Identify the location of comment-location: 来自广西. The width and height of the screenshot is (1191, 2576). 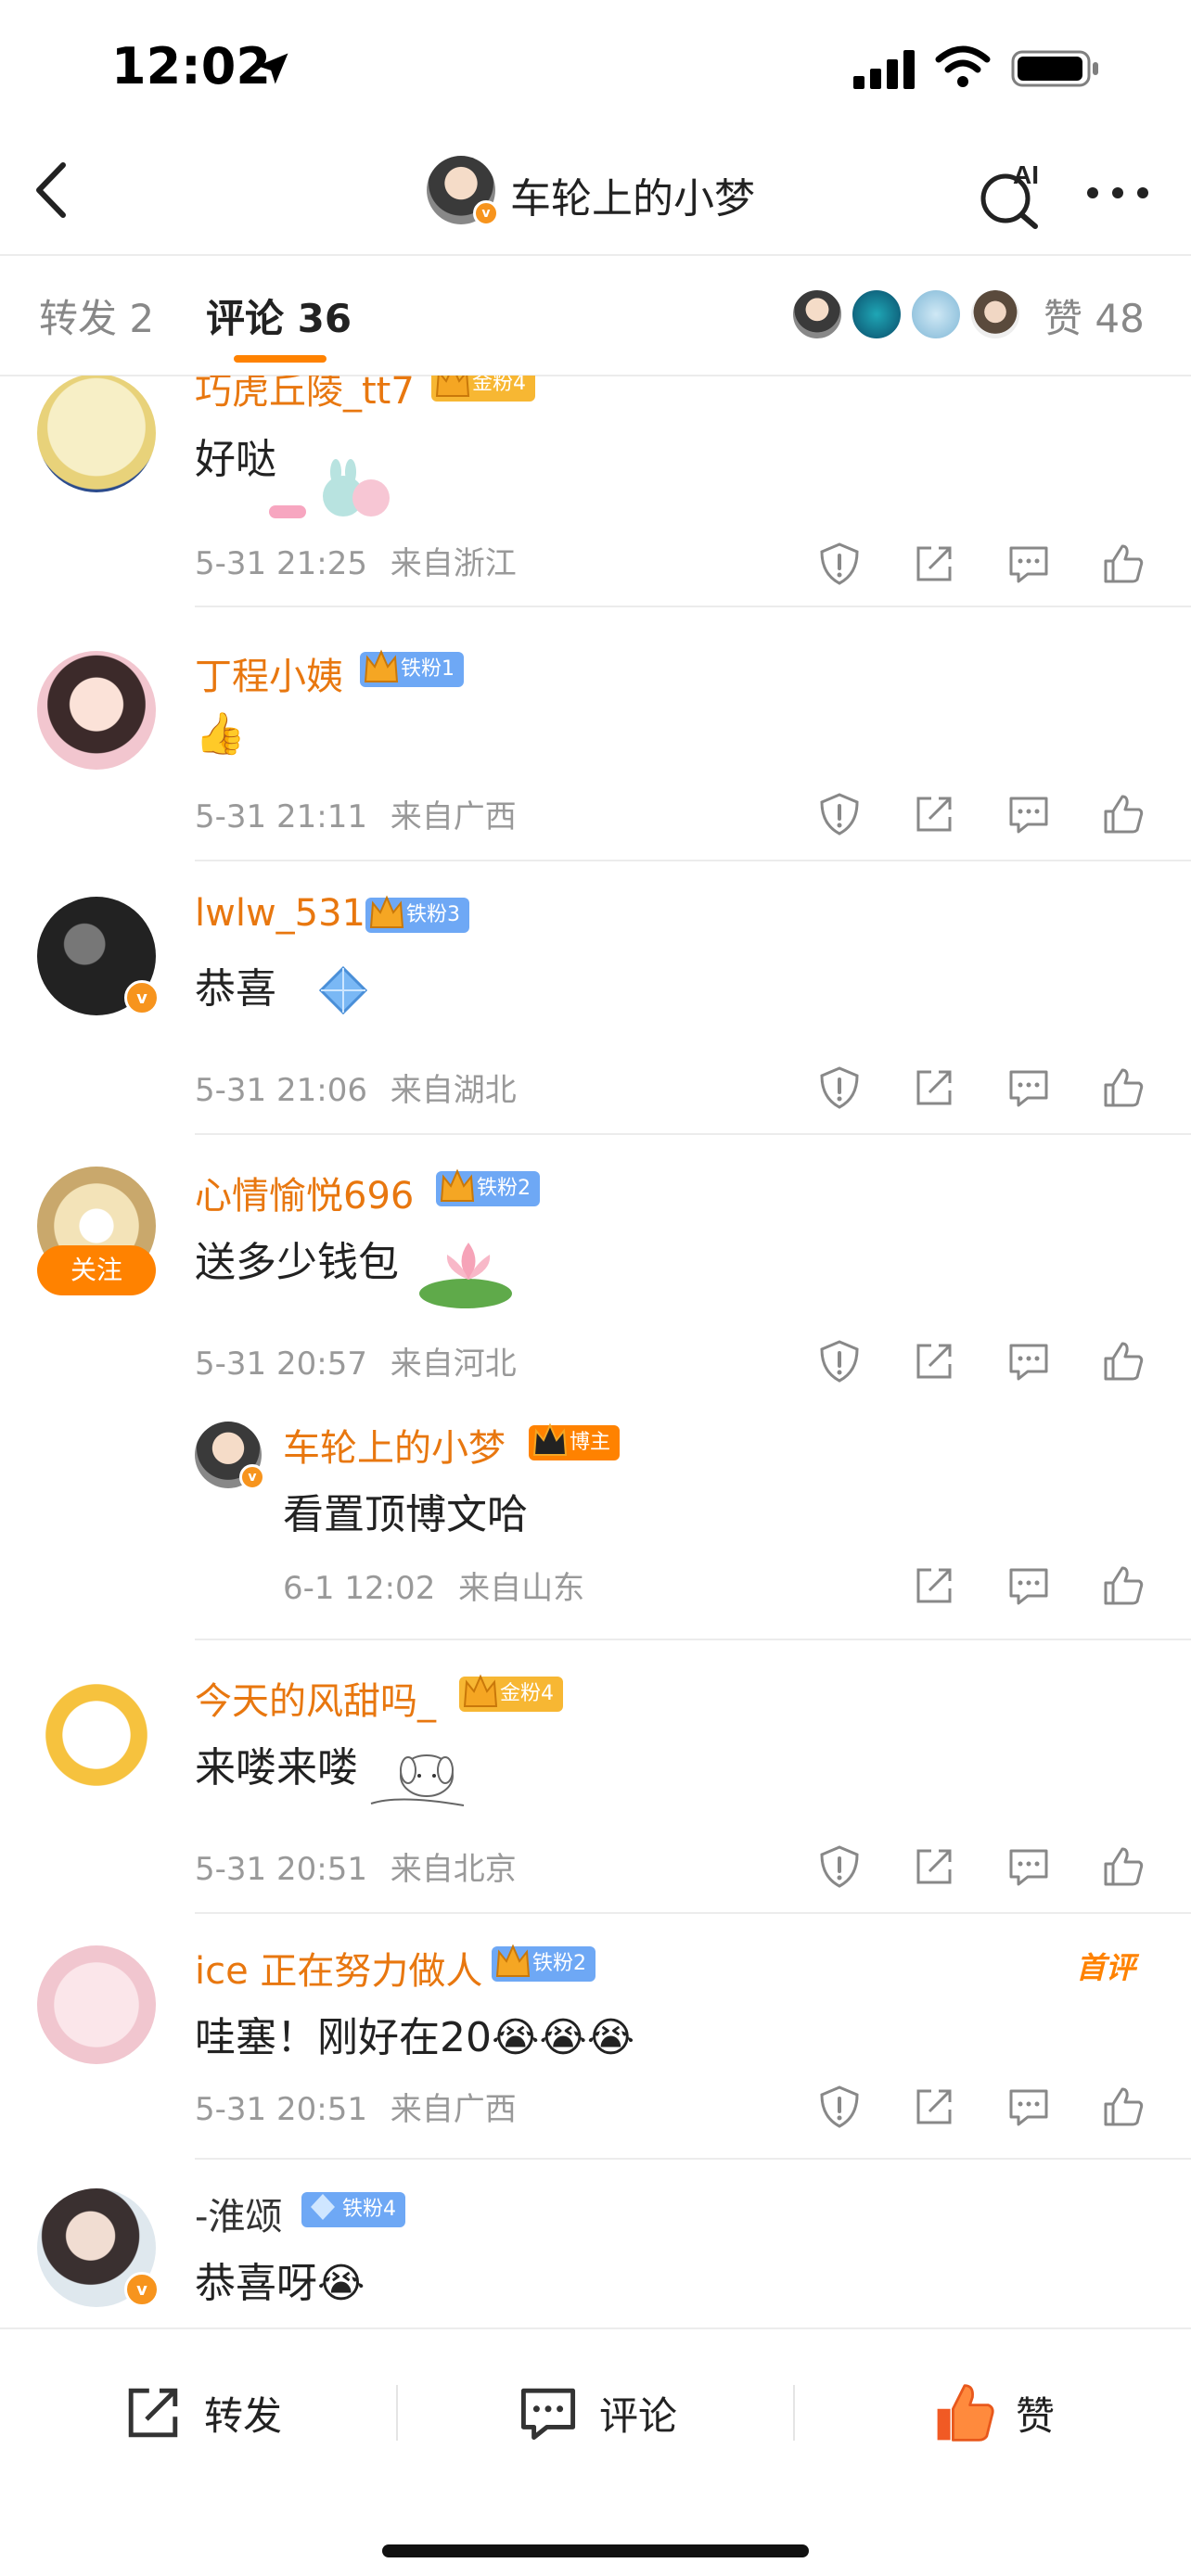
(453, 2110).